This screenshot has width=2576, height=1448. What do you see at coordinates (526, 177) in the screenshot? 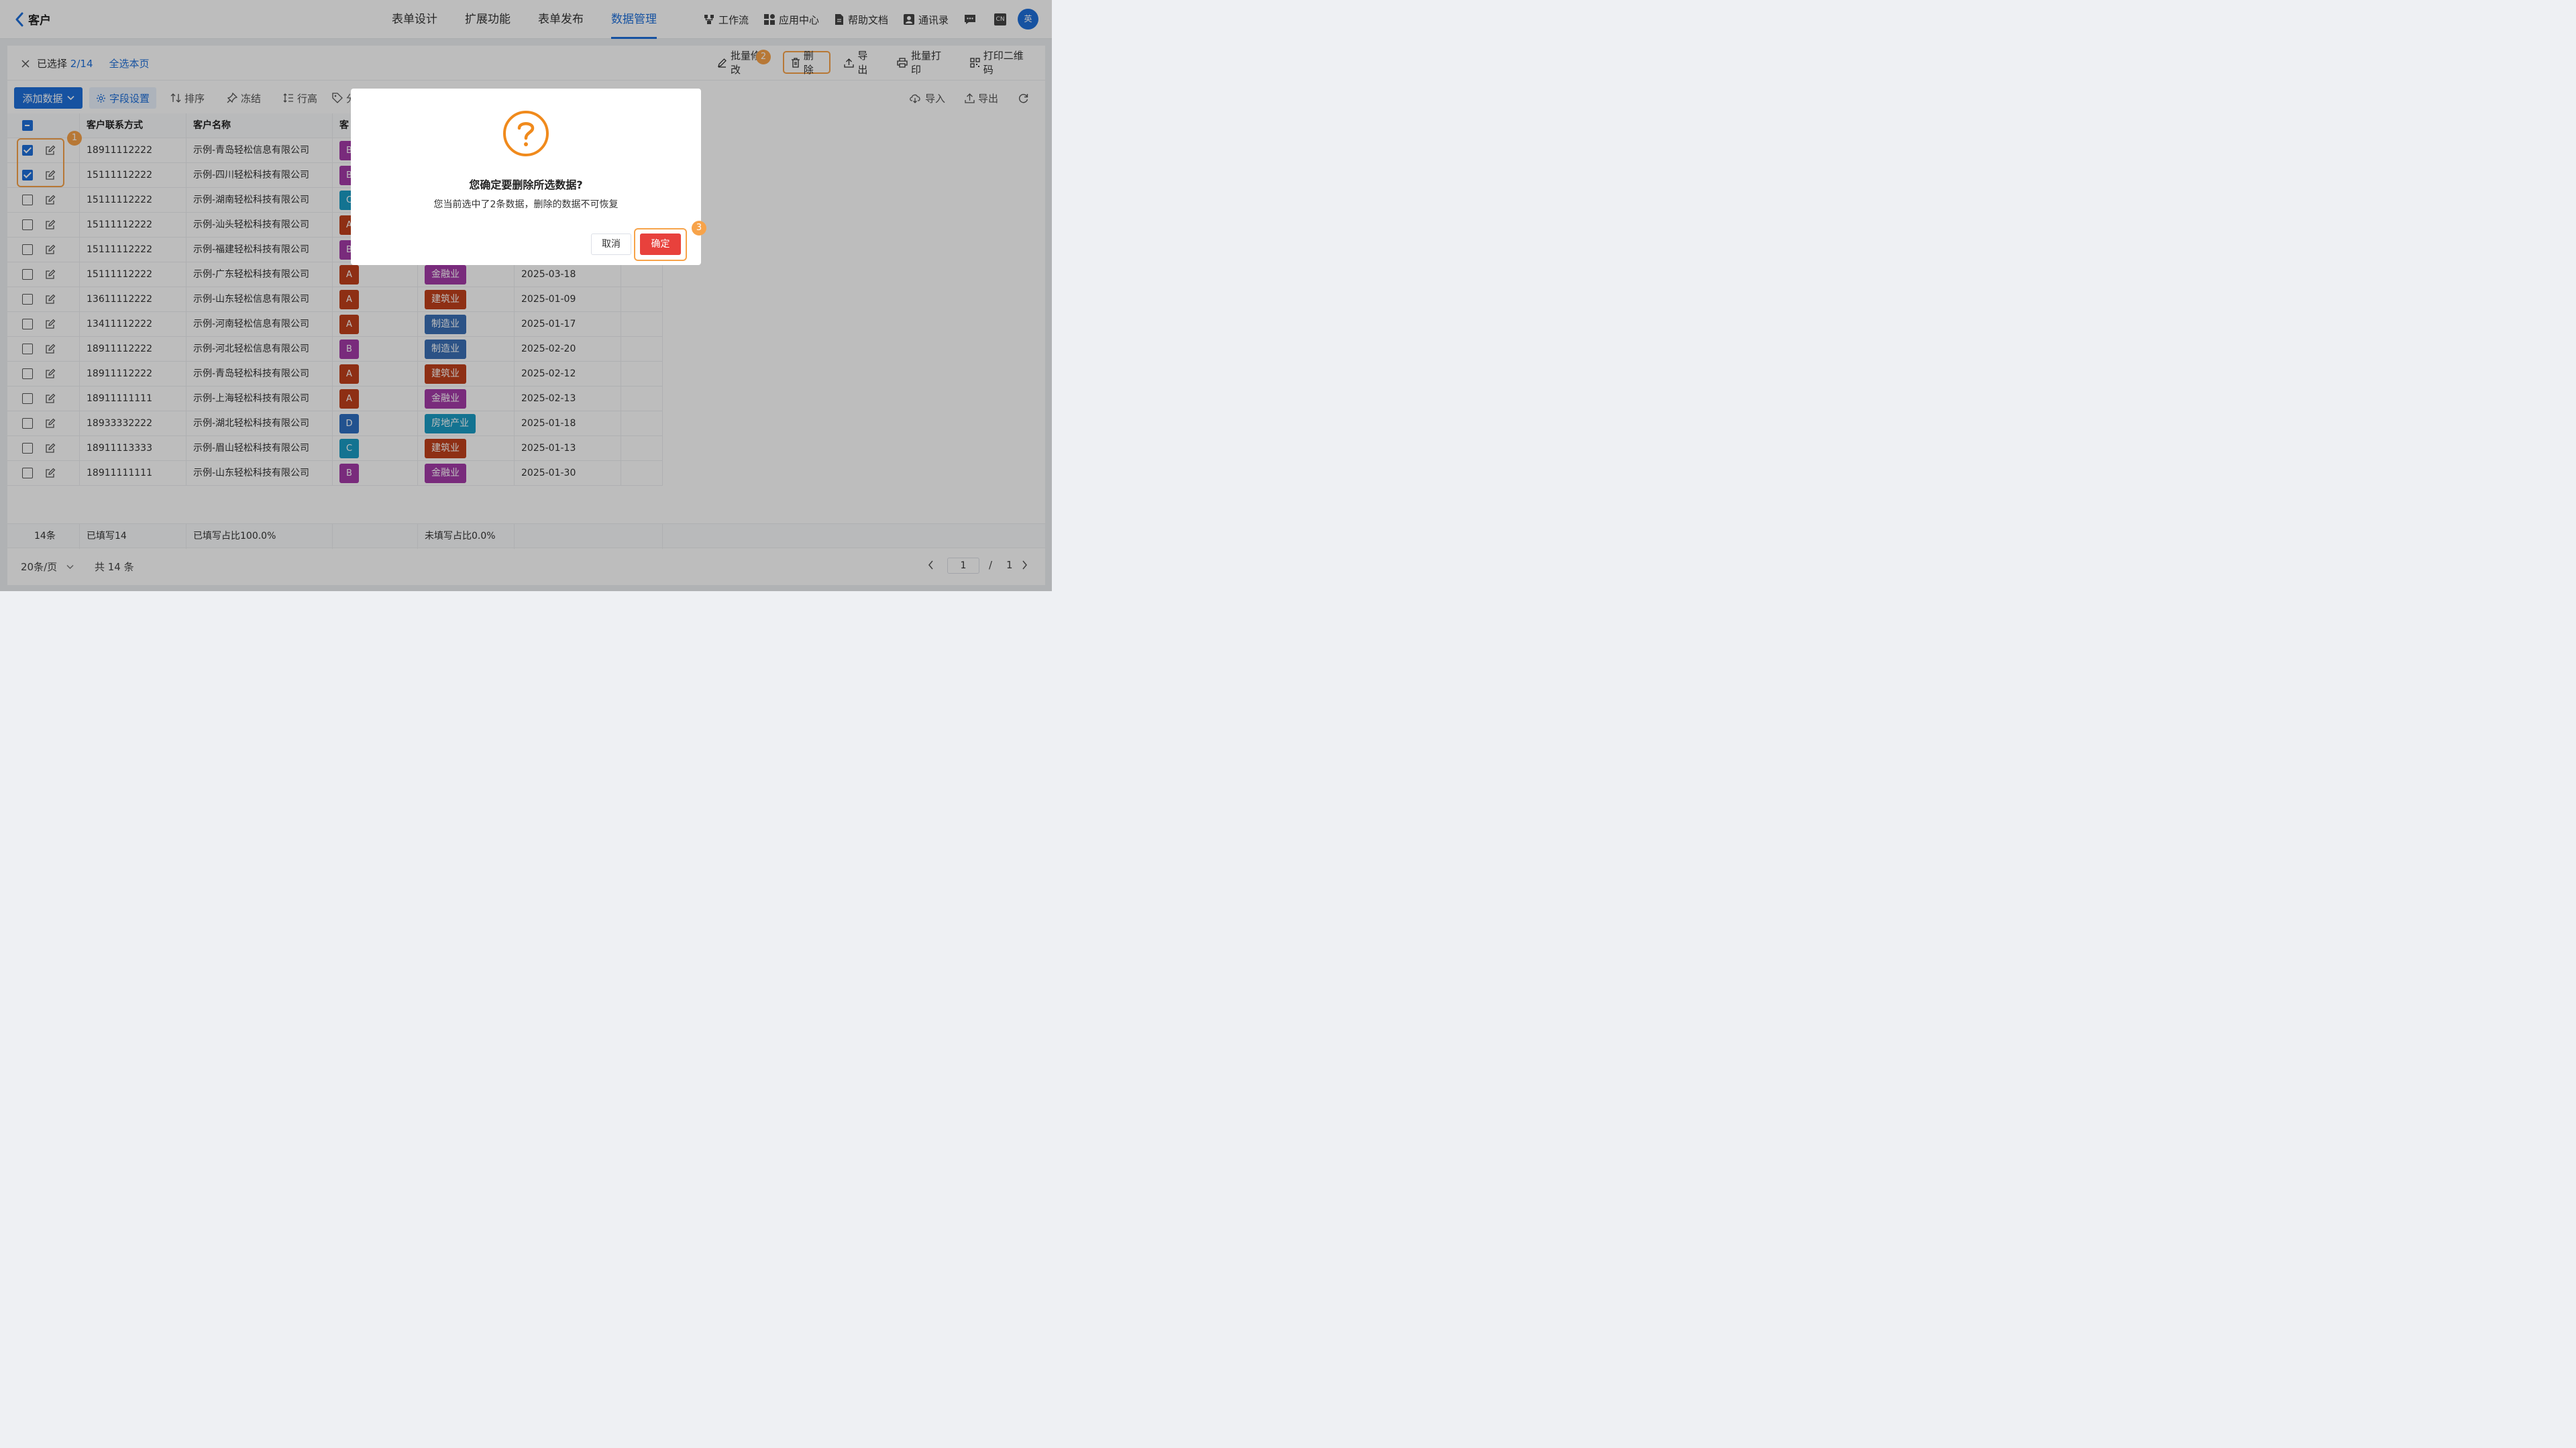
I see `confirm-delete-dialog: 您确定要删除所选数据? 您当前选中了2条数据，删除的数据不可恢复 取消 确定` at bounding box center [526, 177].